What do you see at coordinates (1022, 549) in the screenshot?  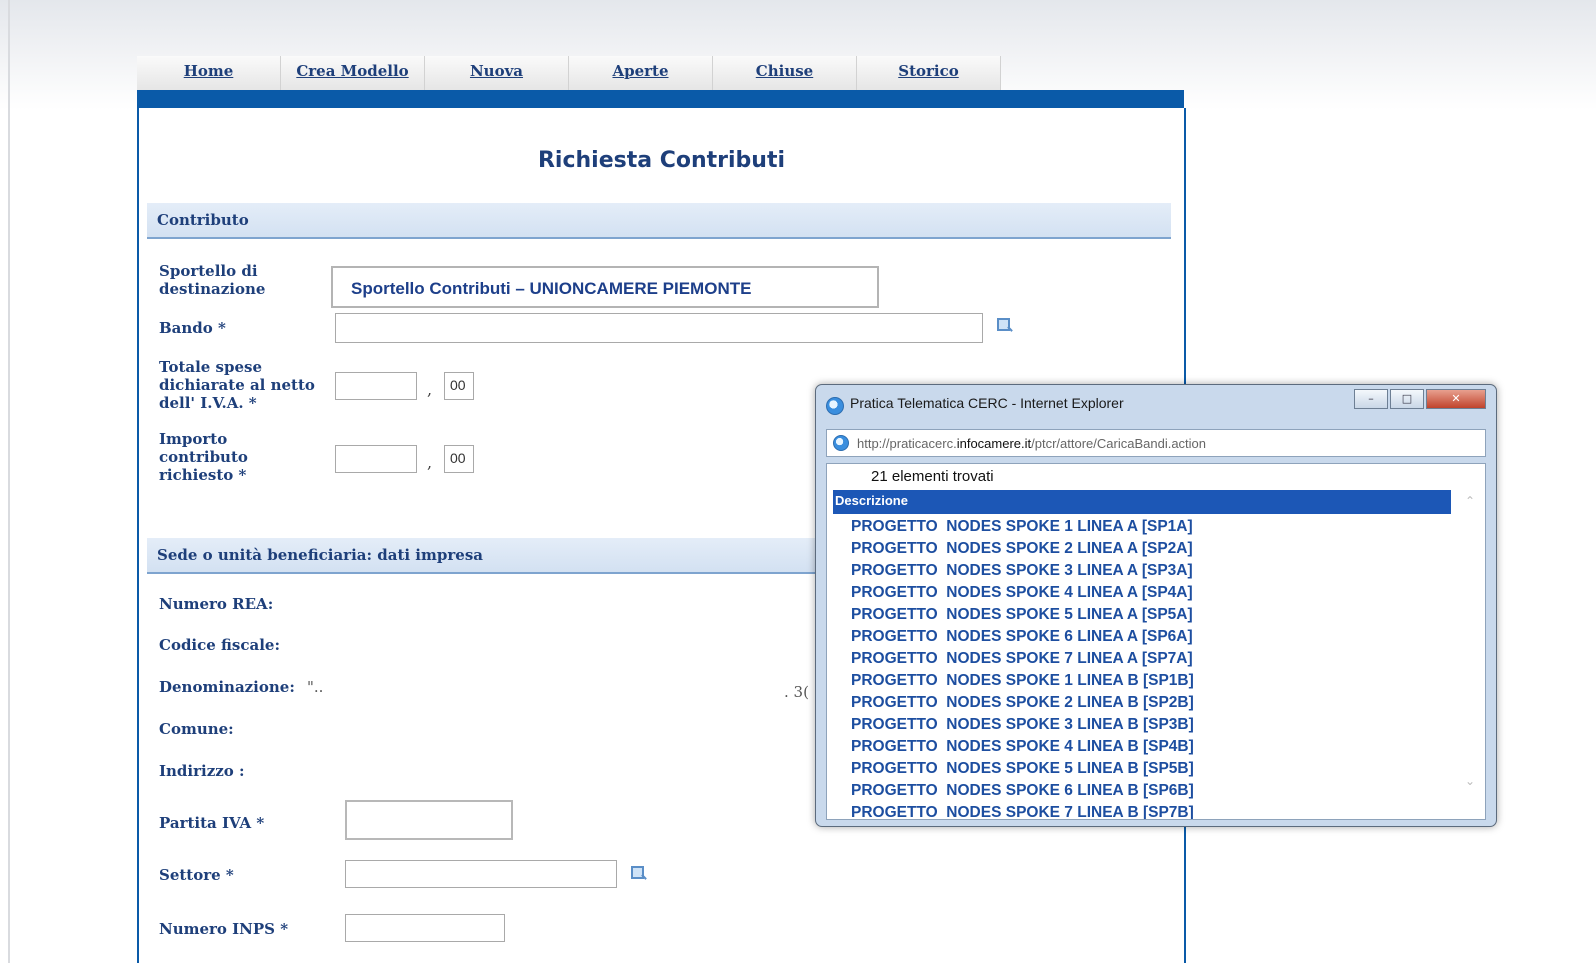 I see `list-item: PROGETTO NODES SPOKE 2 LINEA A [SP2A]` at bounding box center [1022, 549].